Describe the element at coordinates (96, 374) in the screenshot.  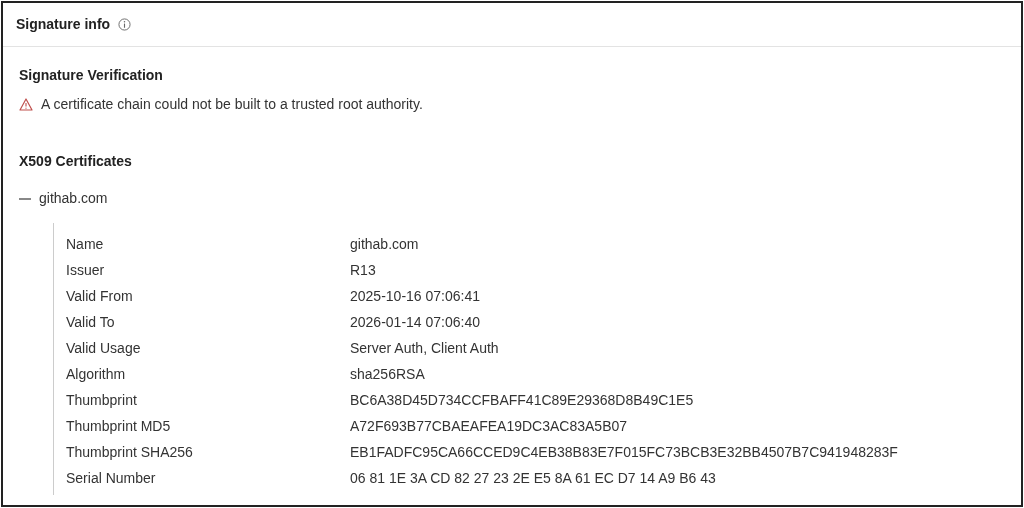
I see `field-label: Algorithm` at that location.